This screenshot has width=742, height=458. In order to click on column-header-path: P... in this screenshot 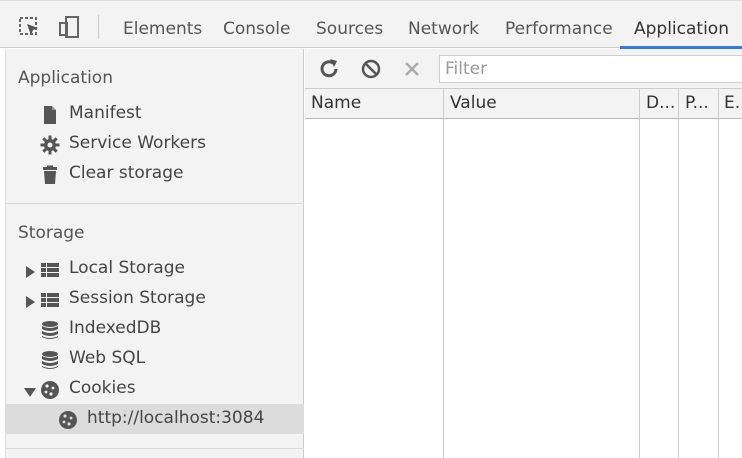, I will do `click(698, 104)`.